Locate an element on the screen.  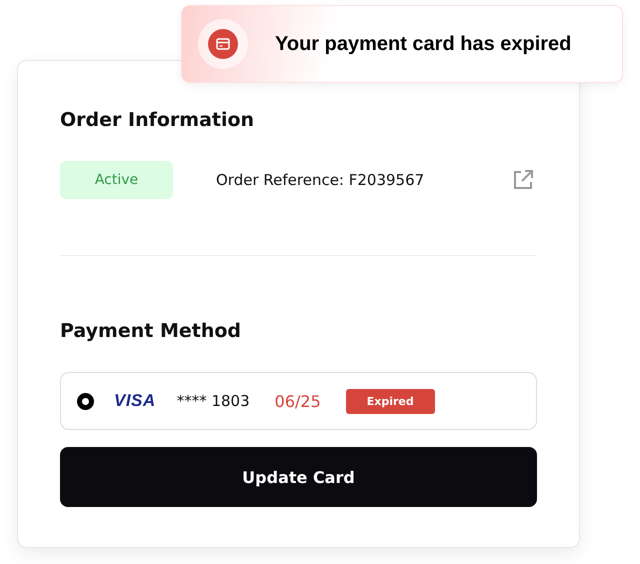
card-brand: VISA is located at coordinates (135, 401).